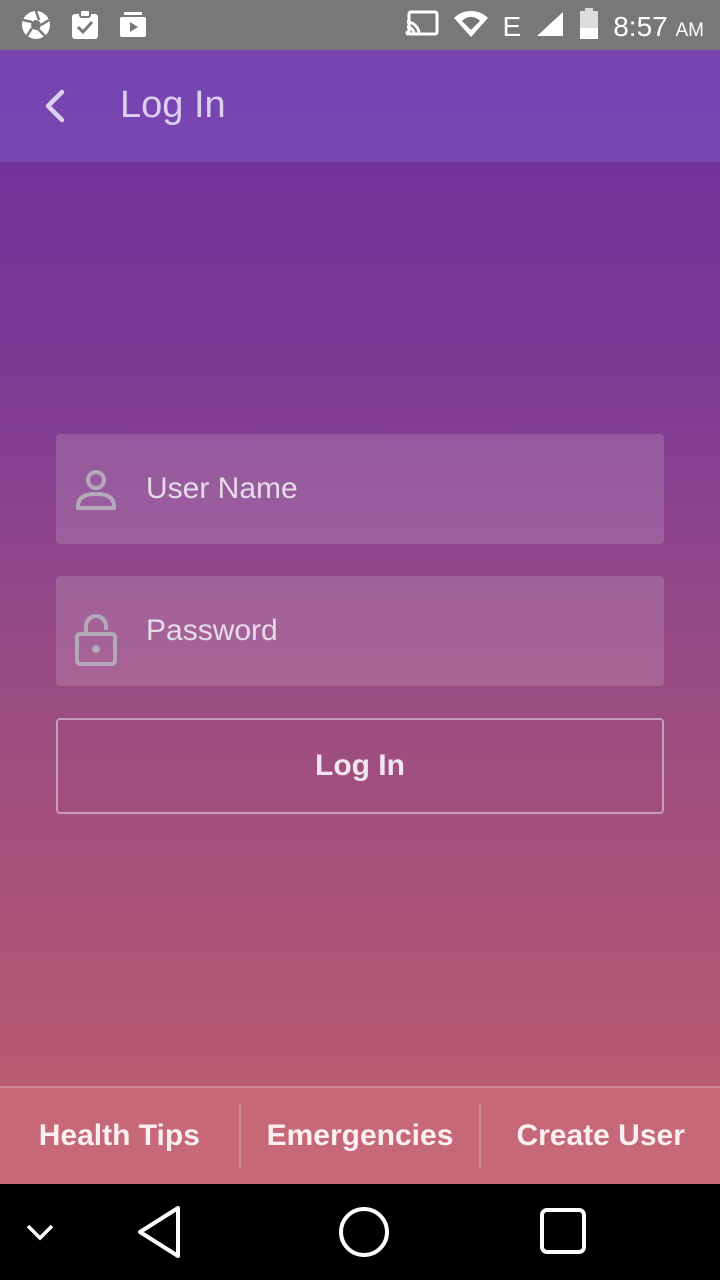 The width and height of the screenshot is (720, 1280). Describe the element at coordinates (364, 1234) in the screenshot. I see `home-circle-icon` at that location.